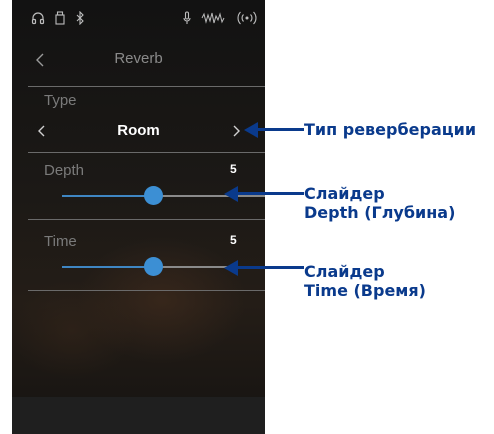  I want to click on time-callout-line, so click(270, 267).